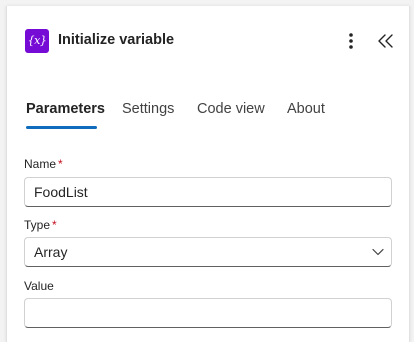  I want to click on collapse-panel-button, so click(386, 41).